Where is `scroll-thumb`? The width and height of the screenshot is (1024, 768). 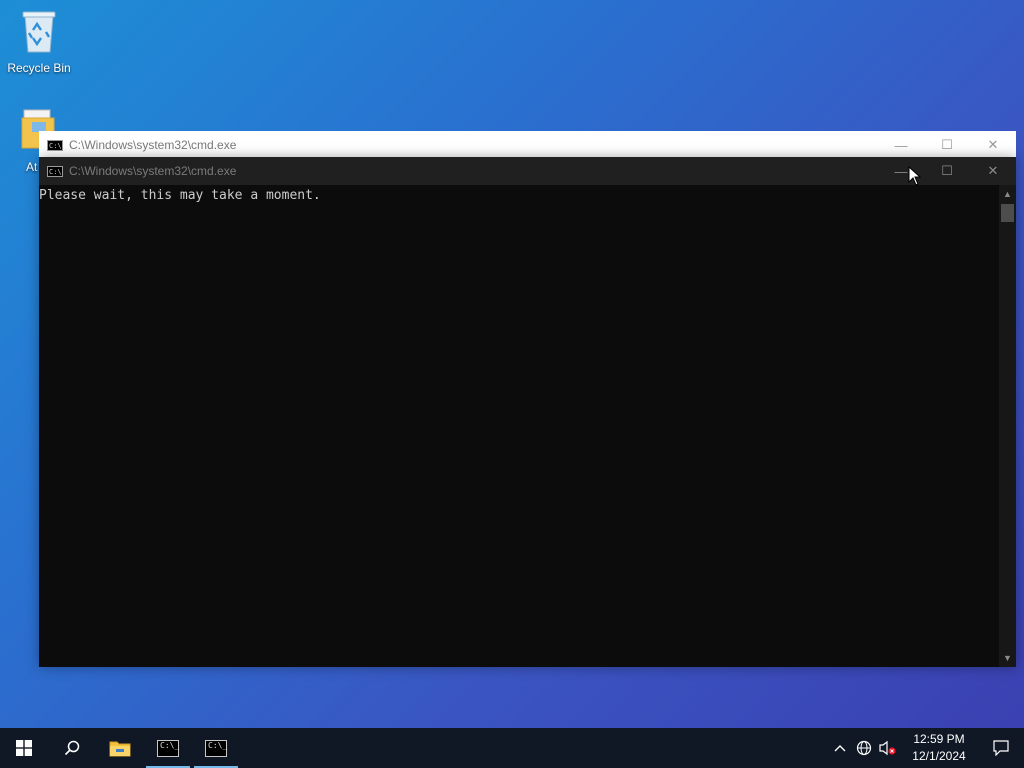
scroll-thumb is located at coordinates (1007, 213).